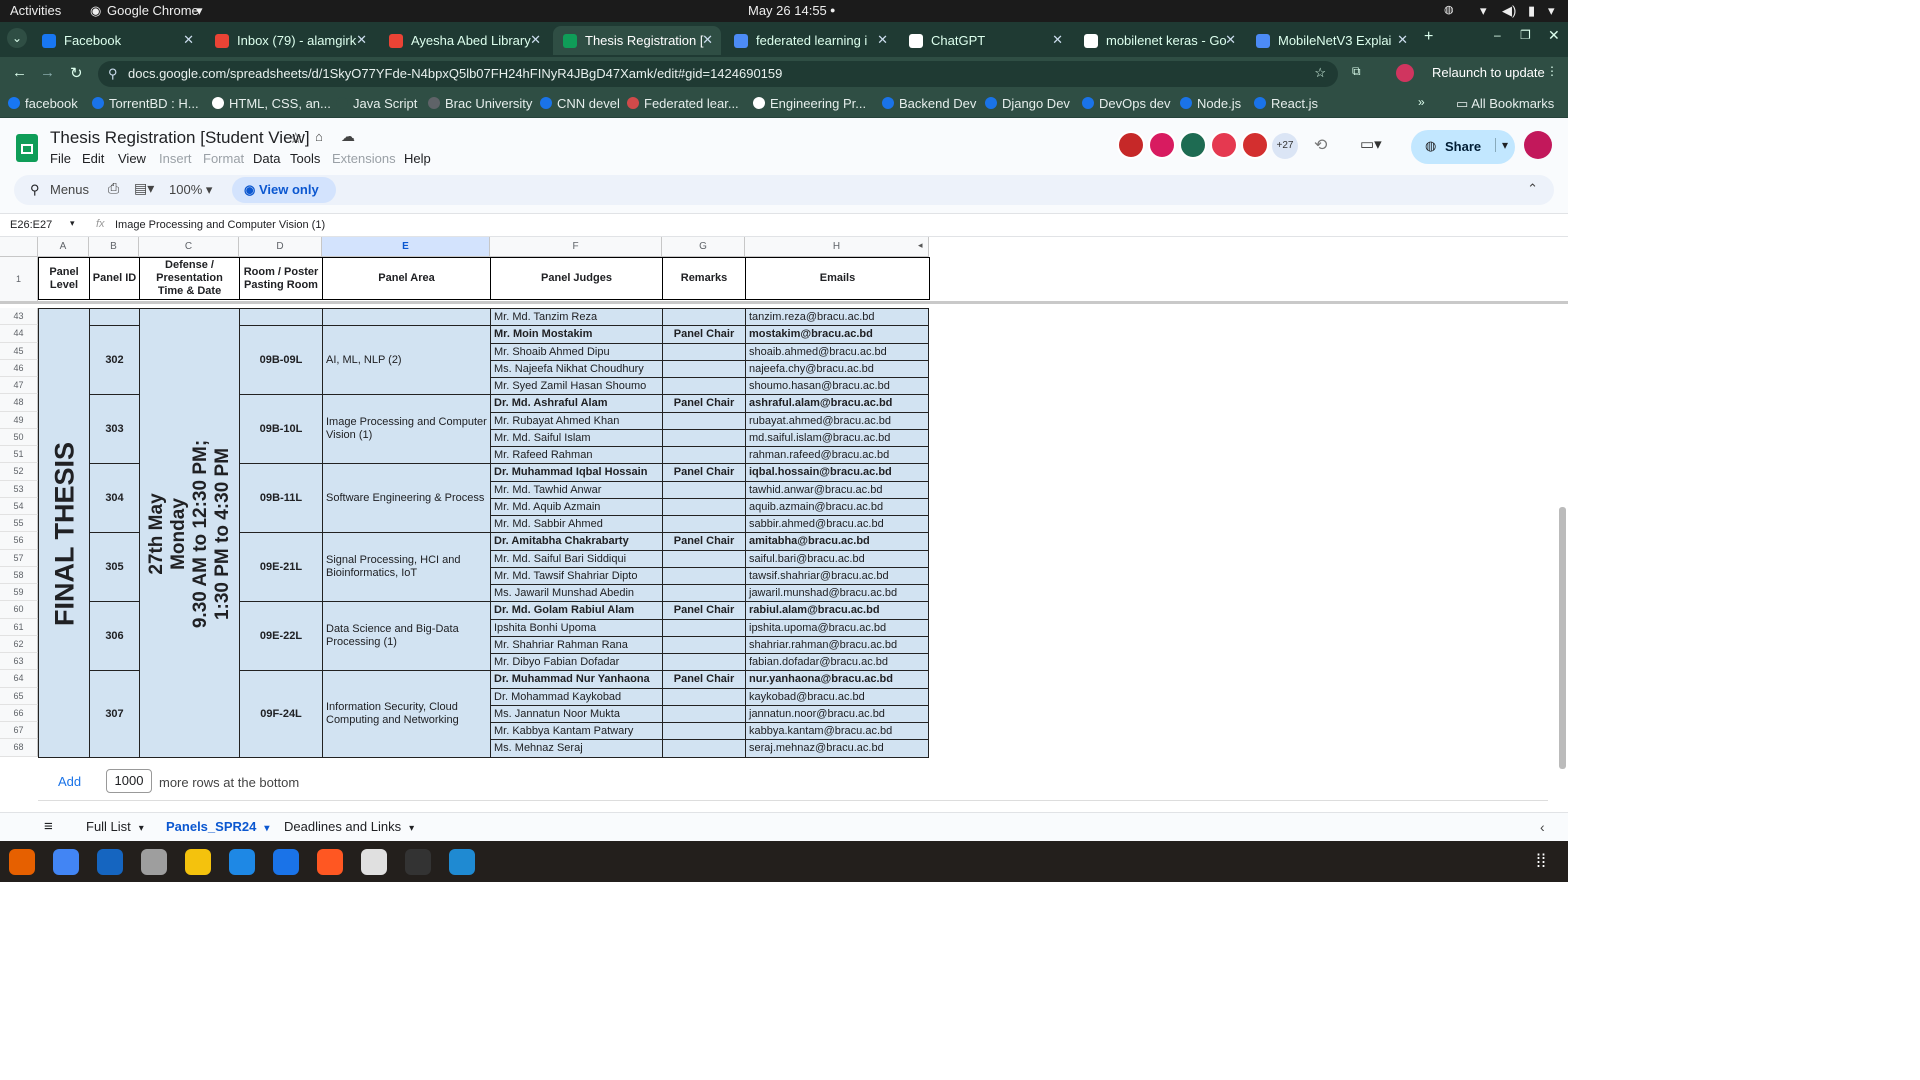 This screenshot has height=1080, width=1920. I want to click on profile-indicator-icon: ◍, so click(1449, 9).